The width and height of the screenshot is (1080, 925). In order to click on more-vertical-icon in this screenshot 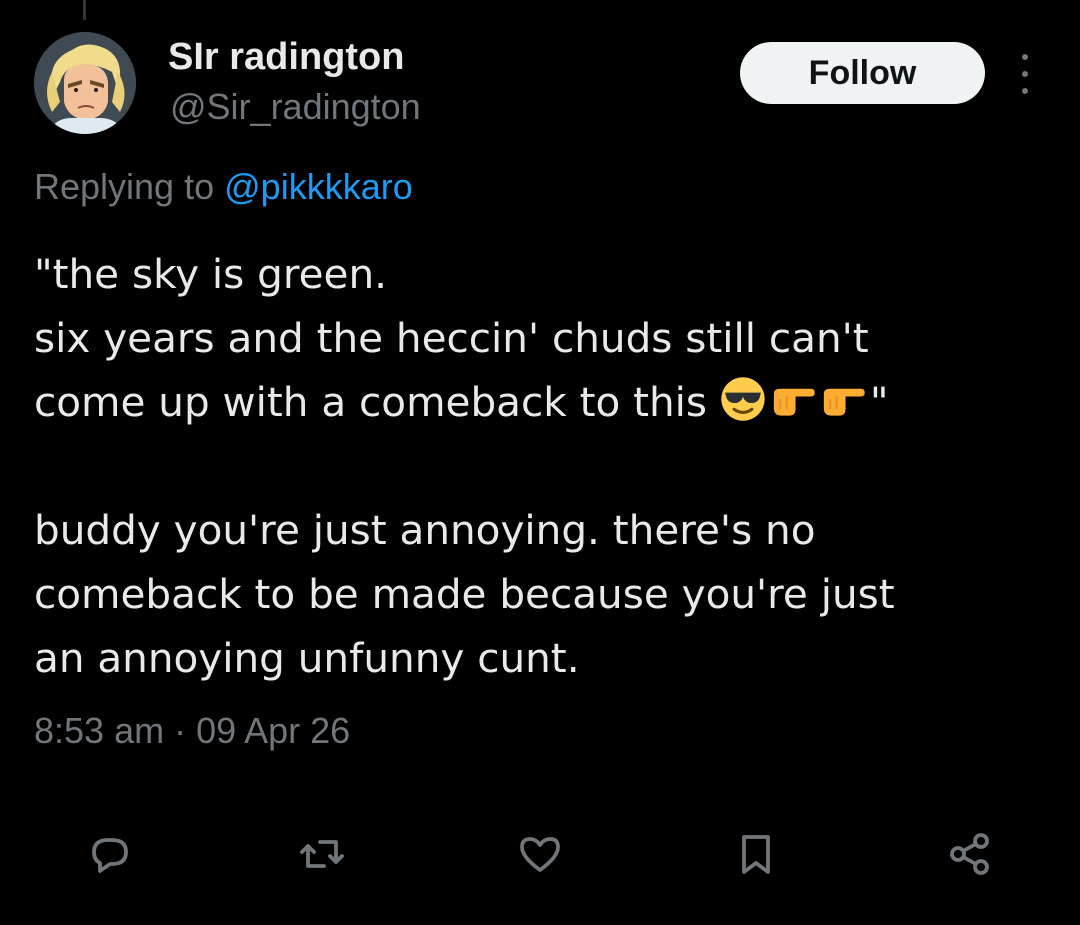, I will do `click(1025, 74)`.